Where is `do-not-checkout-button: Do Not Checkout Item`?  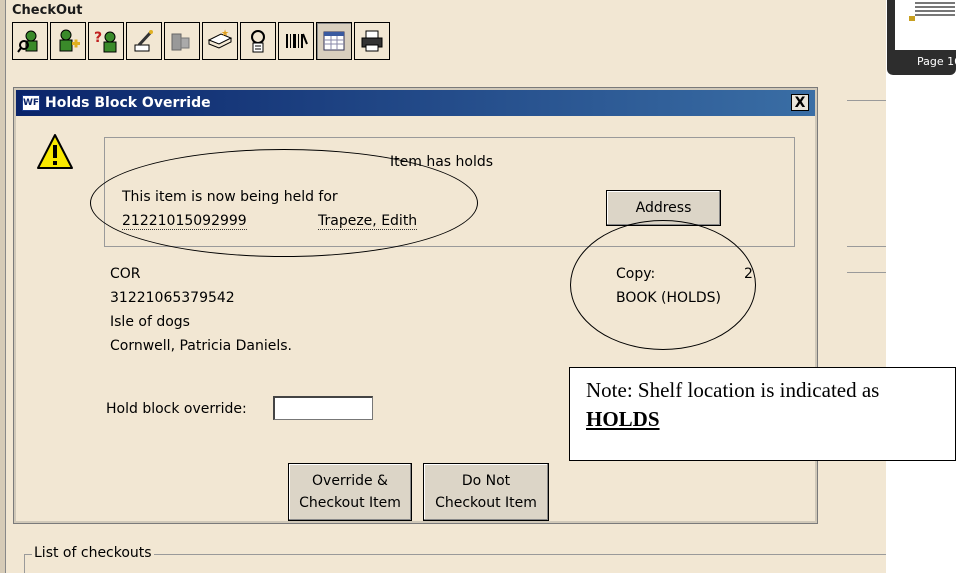
do-not-checkout-button: Do Not Checkout Item is located at coordinates (486, 492).